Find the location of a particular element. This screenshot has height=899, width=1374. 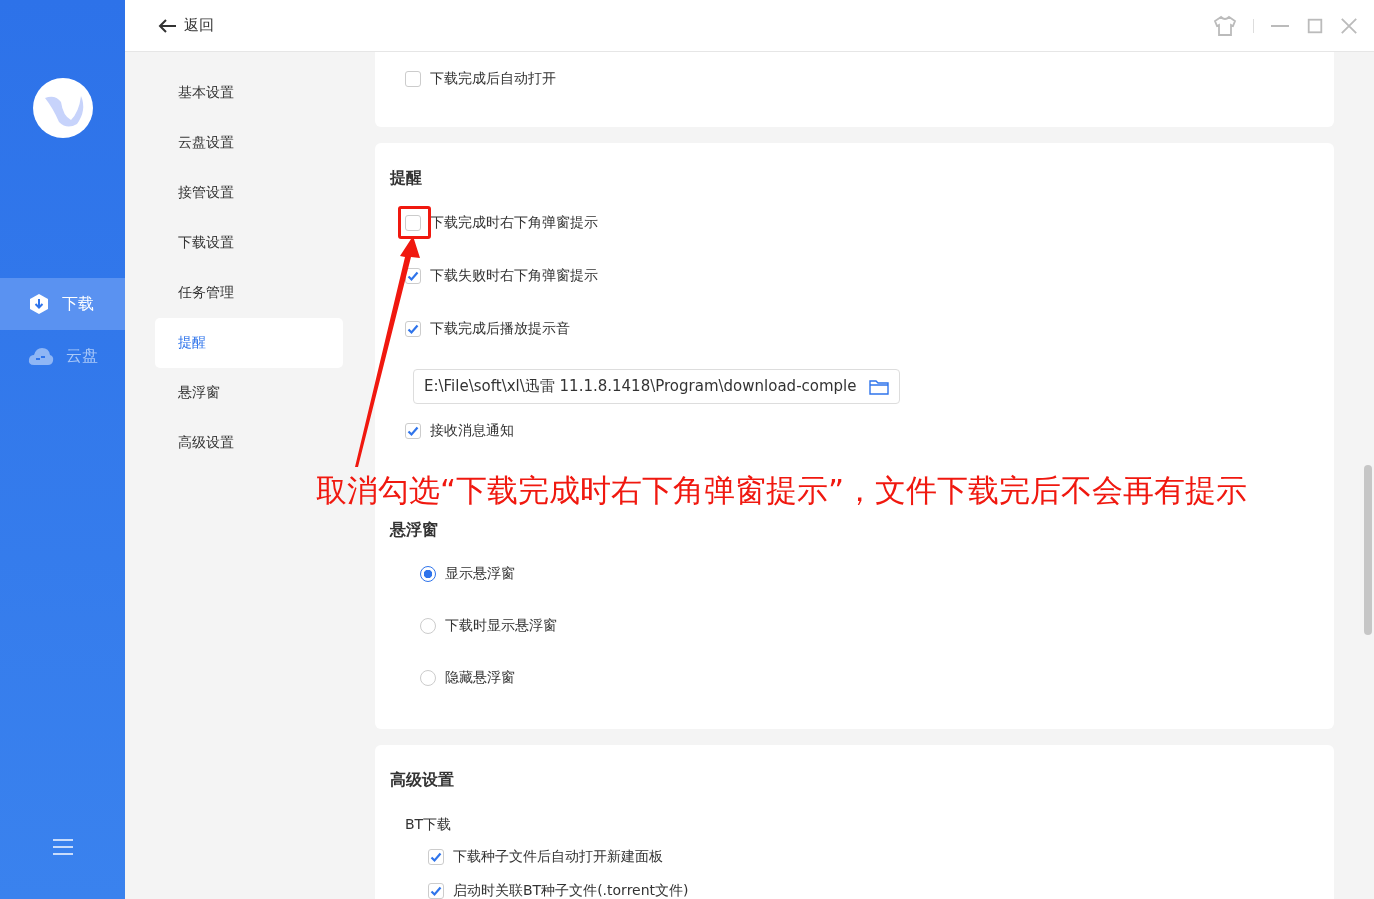

settings-nav-item: 基本设置 is located at coordinates (249, 93).